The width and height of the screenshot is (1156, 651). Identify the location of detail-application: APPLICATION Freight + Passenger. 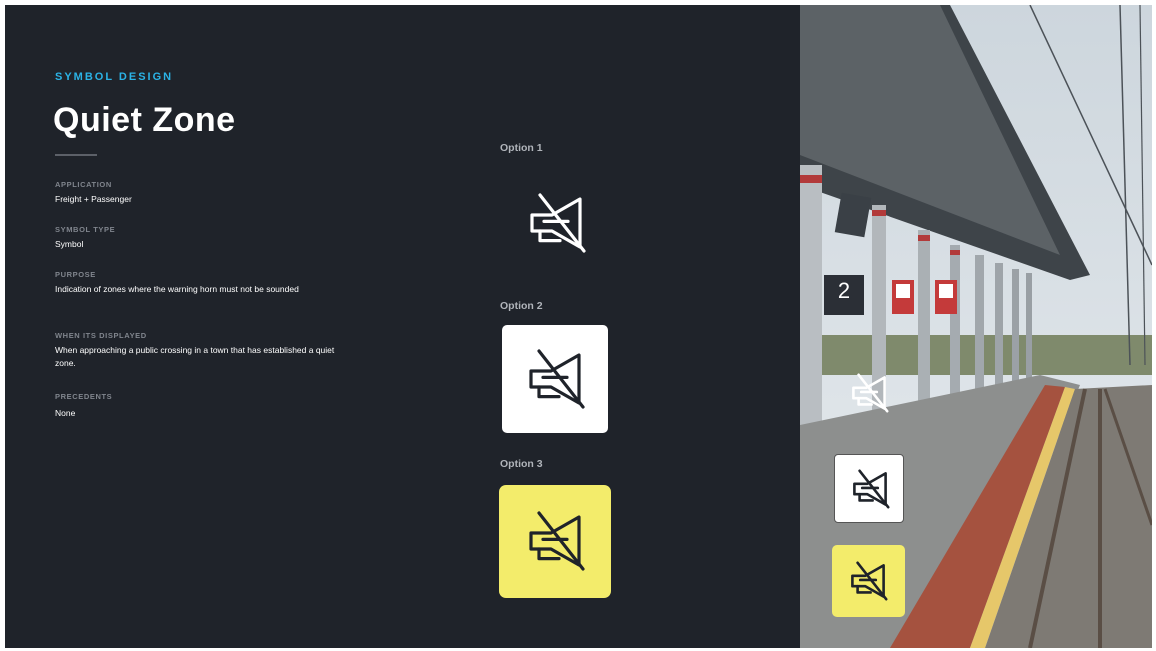
(200, 193).